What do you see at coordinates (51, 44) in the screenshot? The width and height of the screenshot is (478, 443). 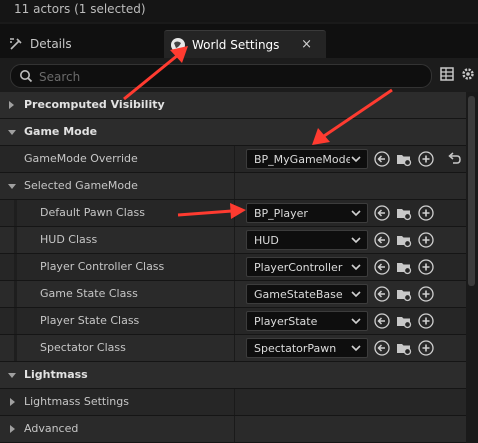 I see `tab-details-label: Details` at bounding box center [51, 44].